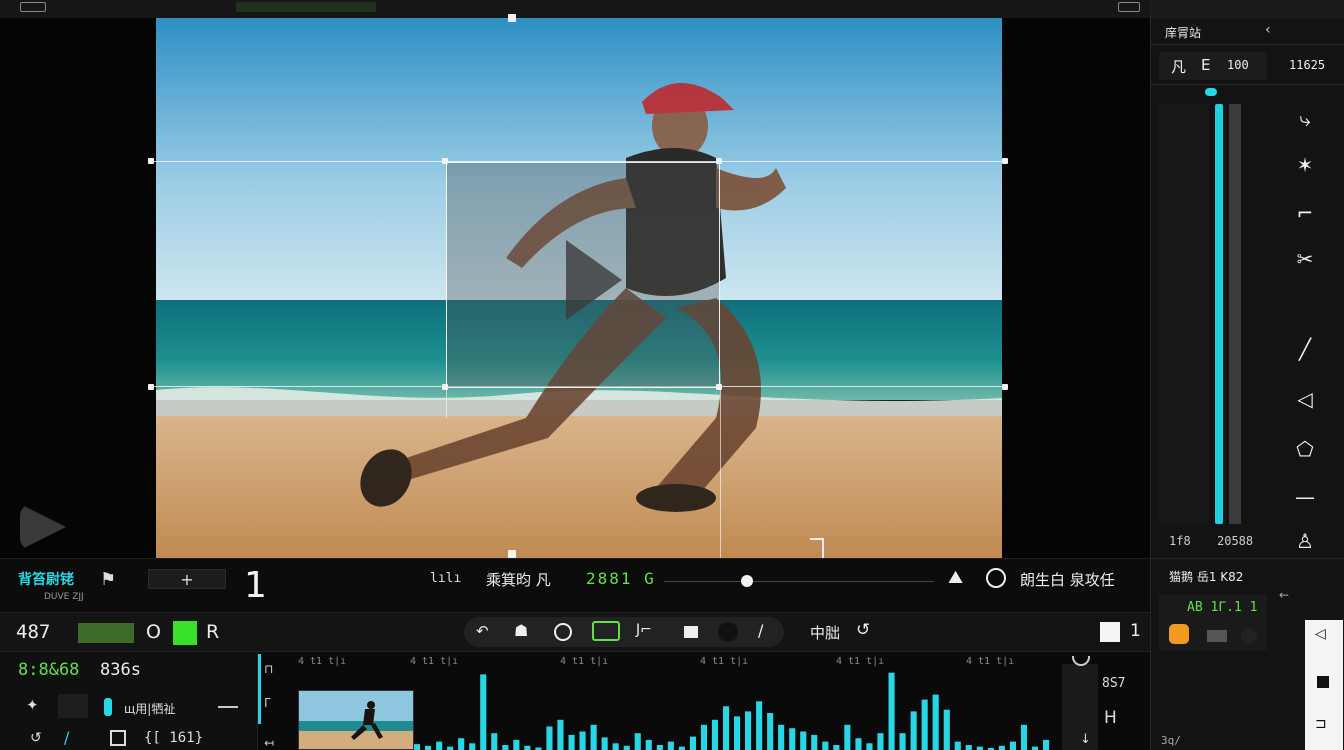 Image resolution: width=1344 pixels, height=750 pixels. Describe the element at coordinates (728, 632) in the screenshot. I see `dot-icon` at that location.